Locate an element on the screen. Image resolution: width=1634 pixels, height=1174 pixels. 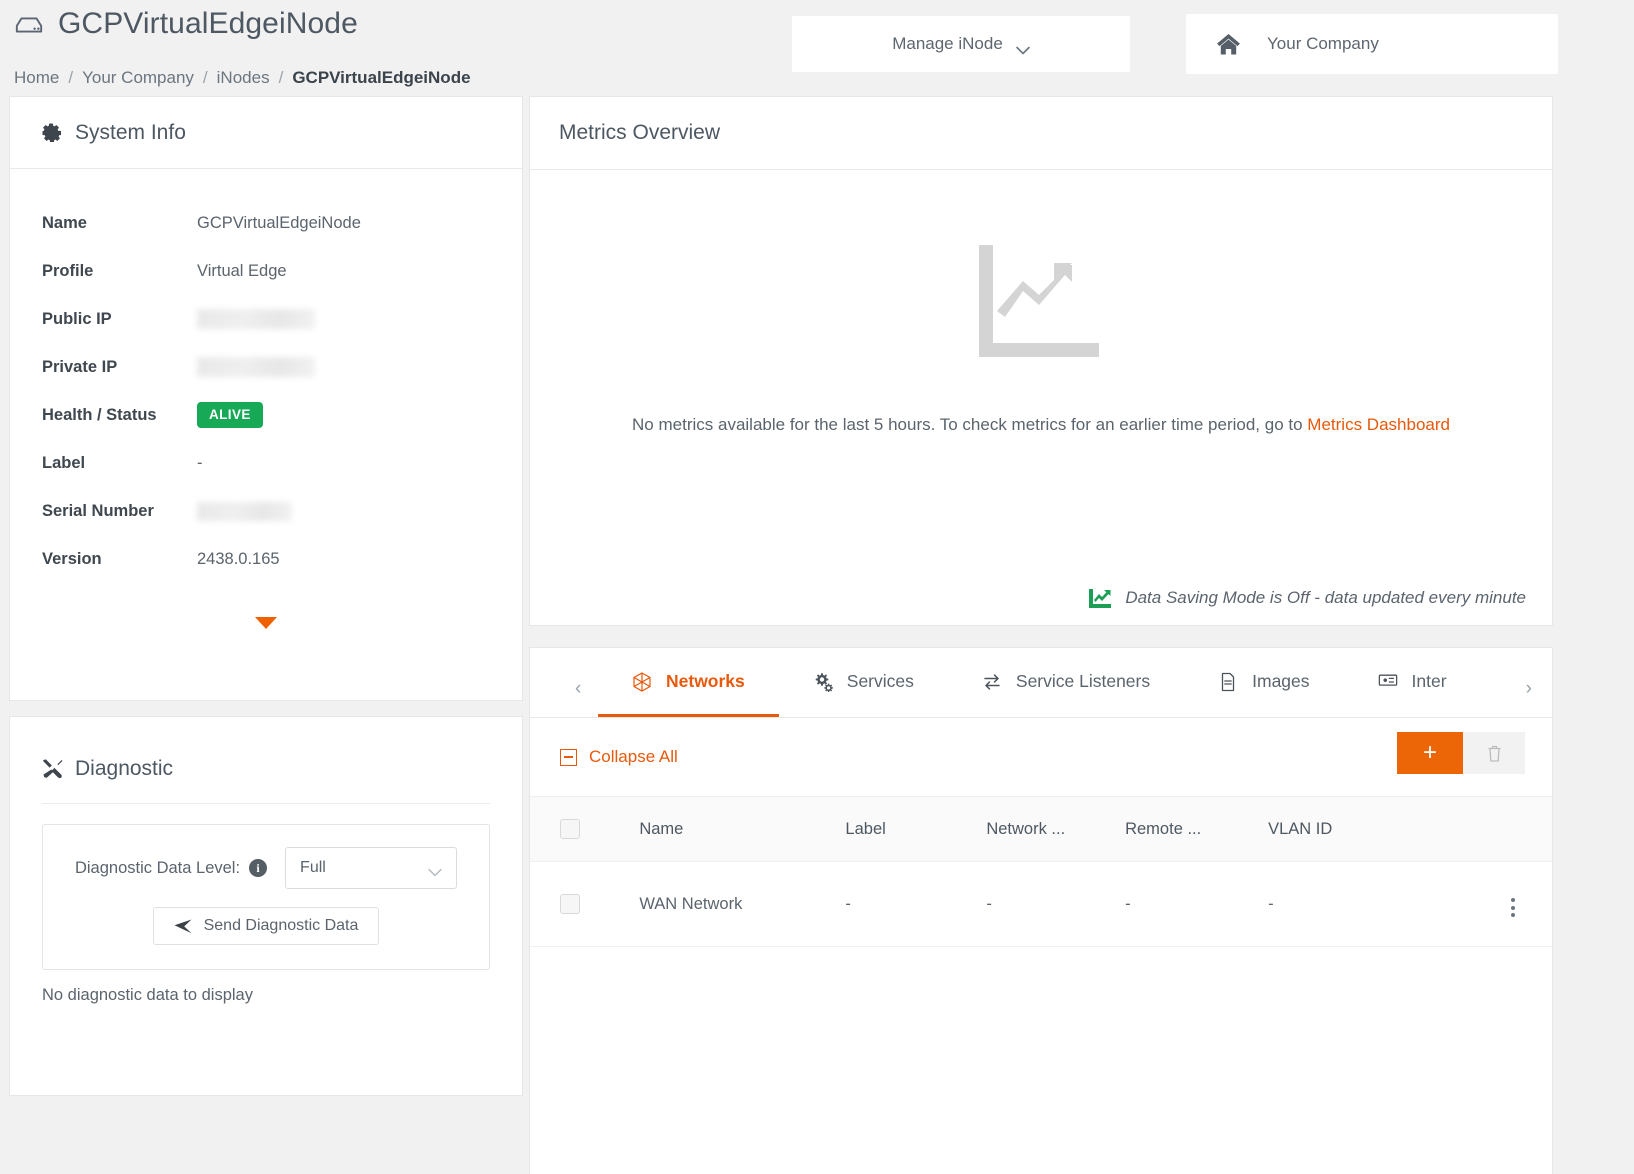
file-image-icon is located at coordinates (1228, 682).